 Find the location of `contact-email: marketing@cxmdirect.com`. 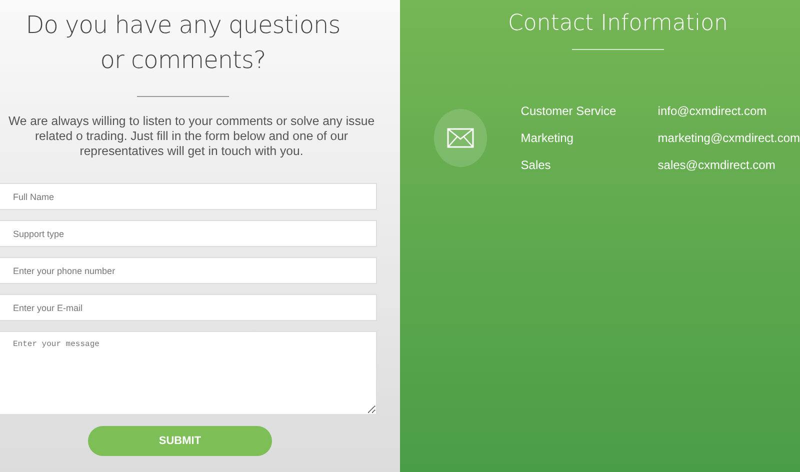

contact-email: marketing@cxmdirect.com is located at coordinates (729, 138).